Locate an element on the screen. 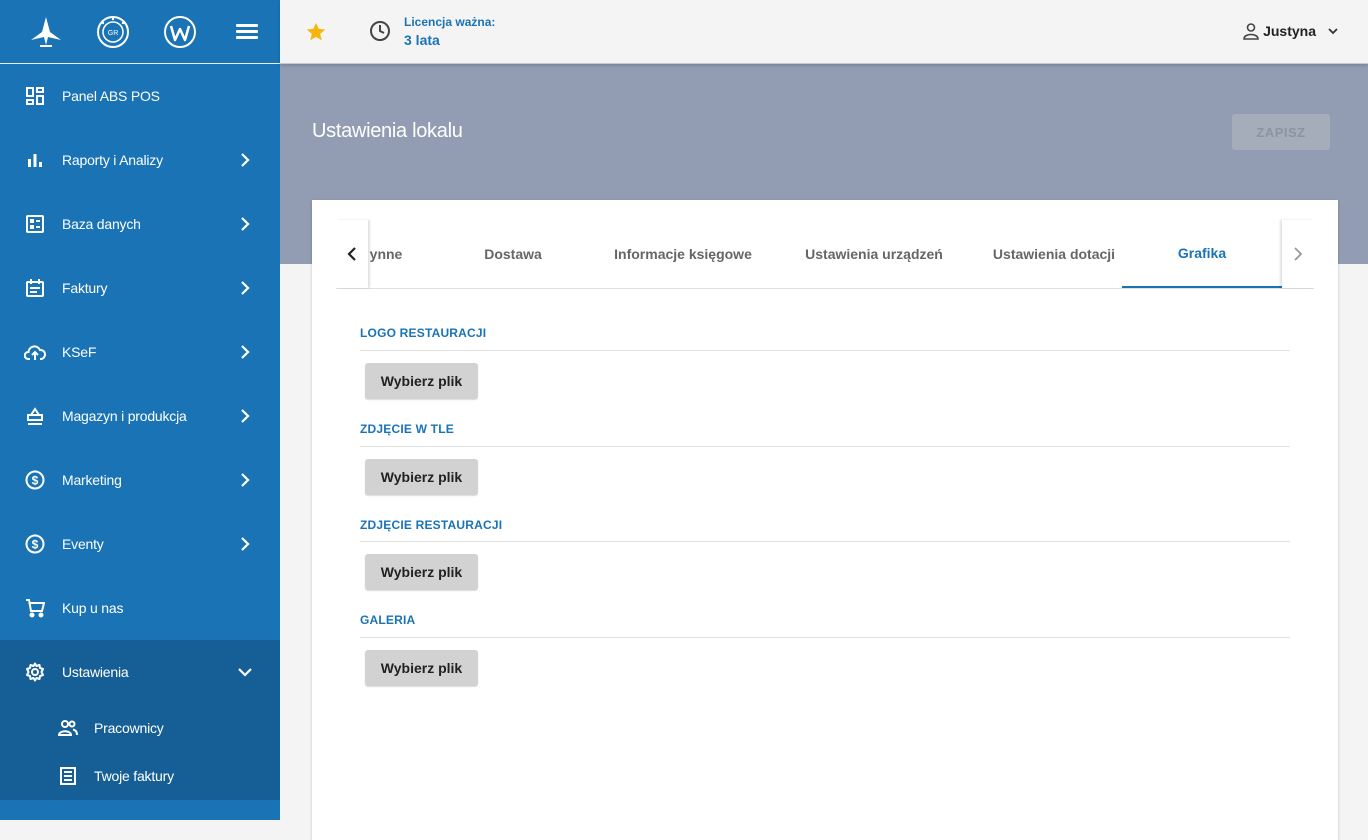 The height and width of the screenshot is (840, 1368). cart-icon is located at coordinates (35, 608).